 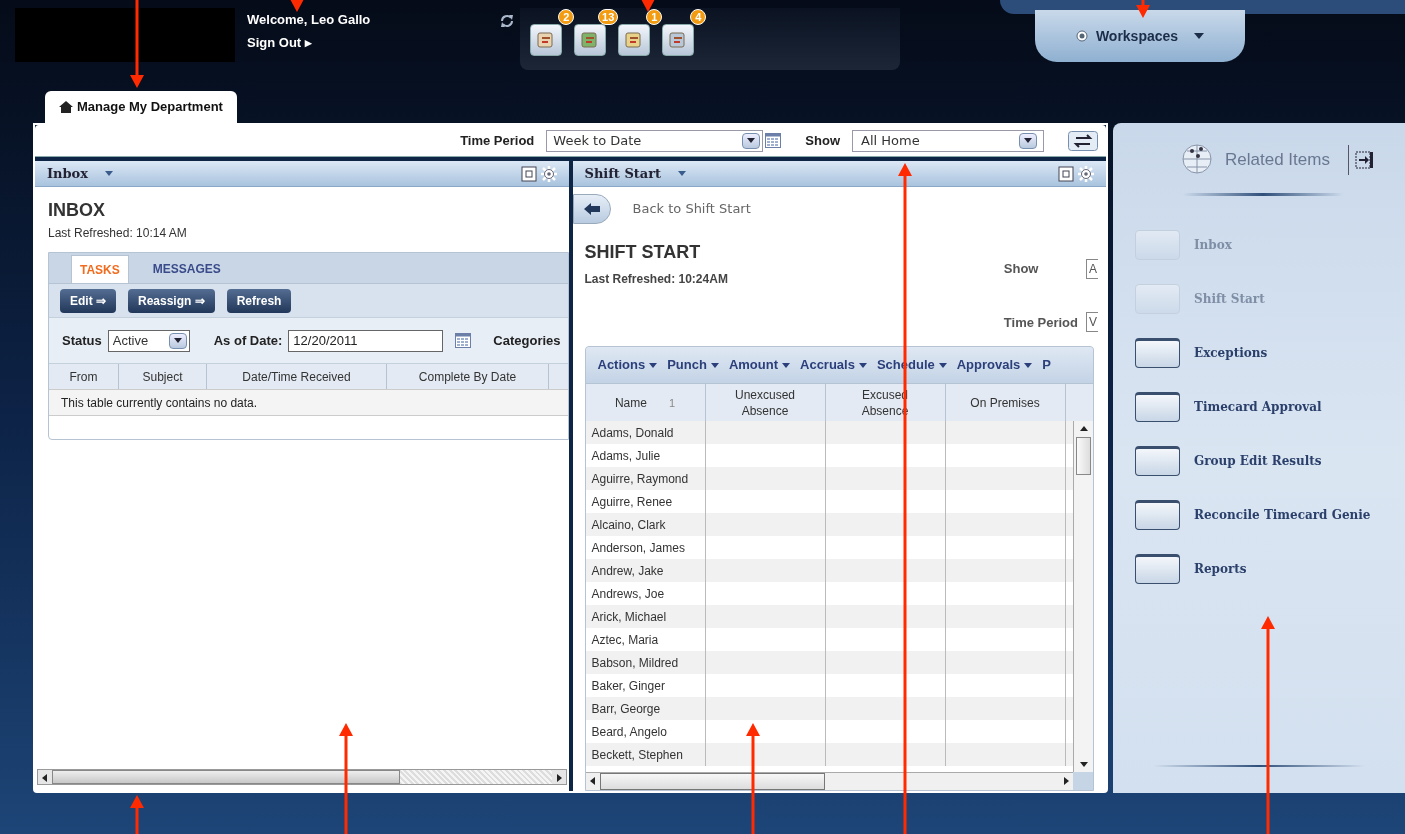 I want to click on panel-heading: SHIFT START, so click(x=643, y=252).